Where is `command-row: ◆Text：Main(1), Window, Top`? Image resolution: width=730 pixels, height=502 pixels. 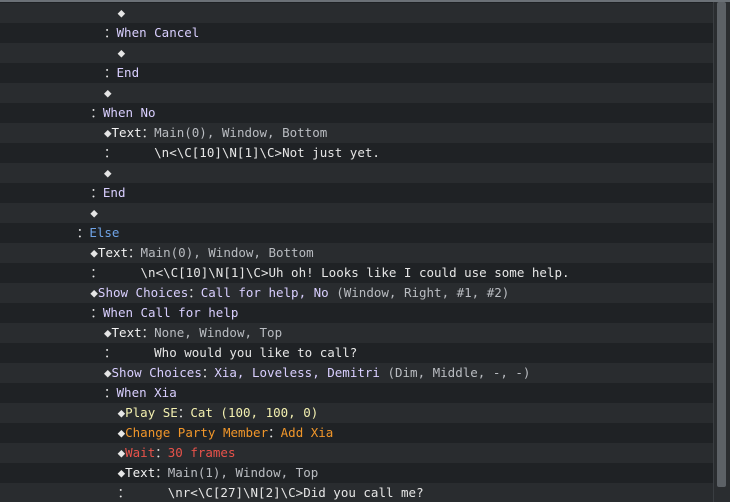 command-row: ◆Text：Main(1), Window, Top is located at coordinates (357, 473).